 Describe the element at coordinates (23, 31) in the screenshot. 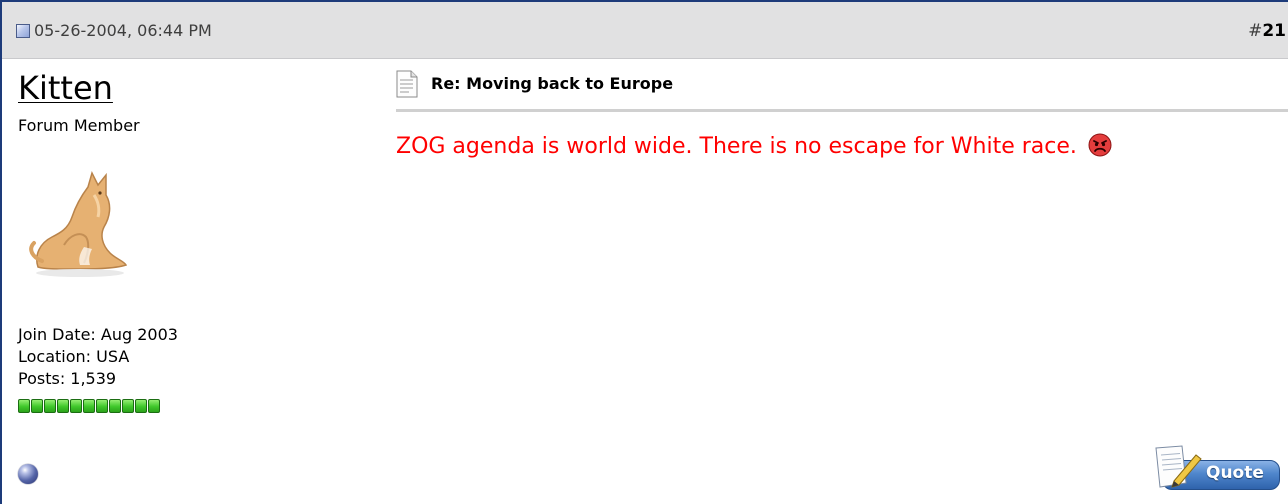

I see `post-status-icon` at that location.